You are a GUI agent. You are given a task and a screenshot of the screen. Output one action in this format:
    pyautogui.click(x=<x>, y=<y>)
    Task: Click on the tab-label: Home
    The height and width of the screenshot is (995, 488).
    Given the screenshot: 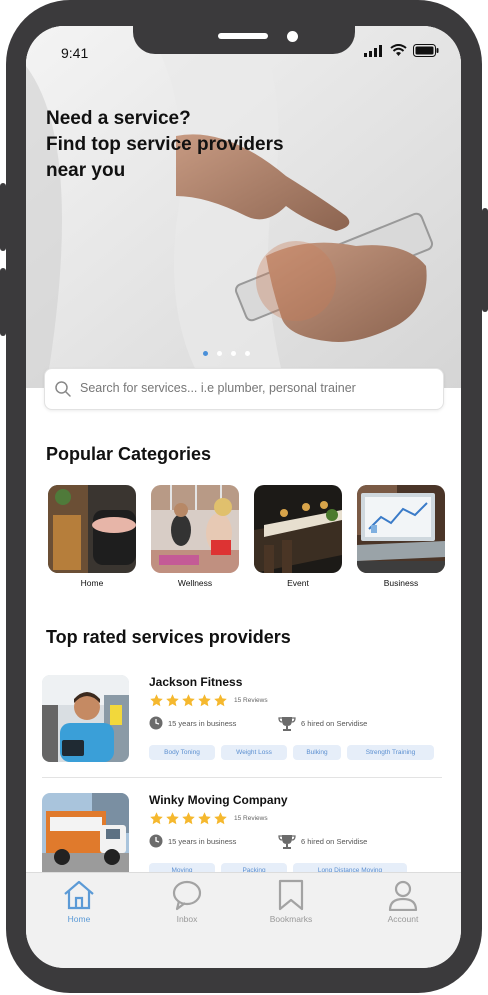 What is the action you would take?
    pyautogui.click(x=79, y=919)
    